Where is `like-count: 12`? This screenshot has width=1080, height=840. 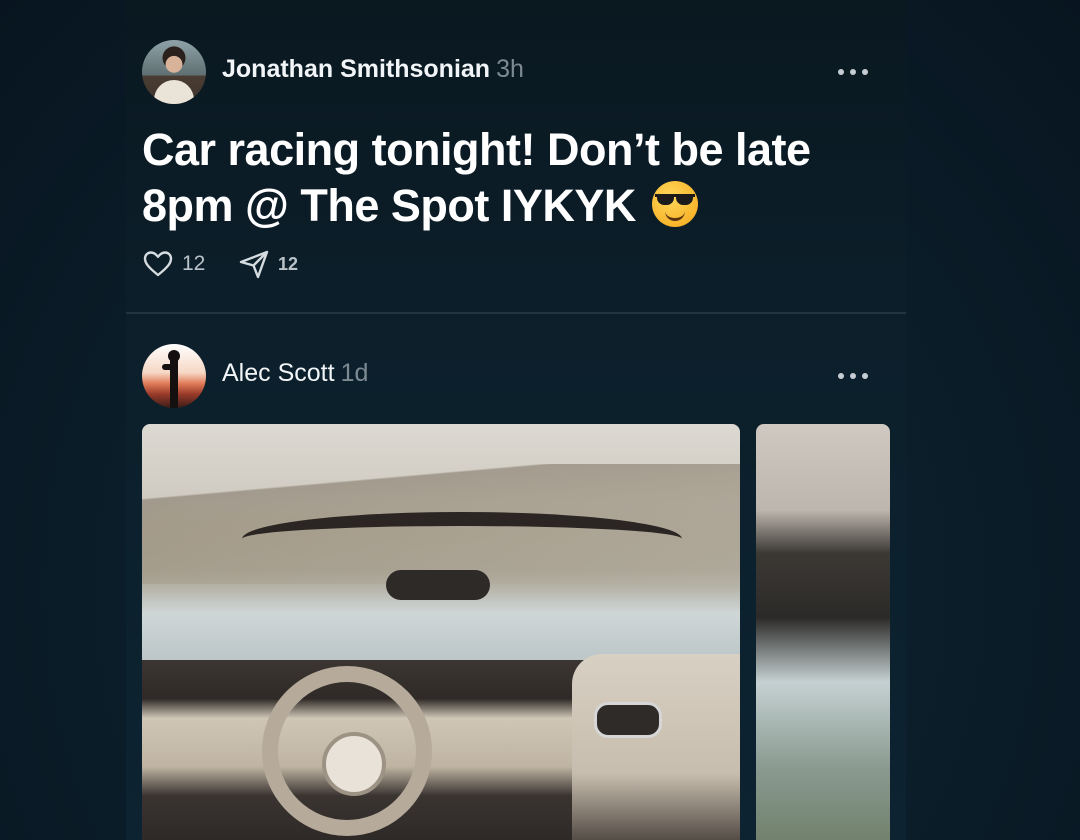
like-count: 12 is located at coordinates (194, 263).